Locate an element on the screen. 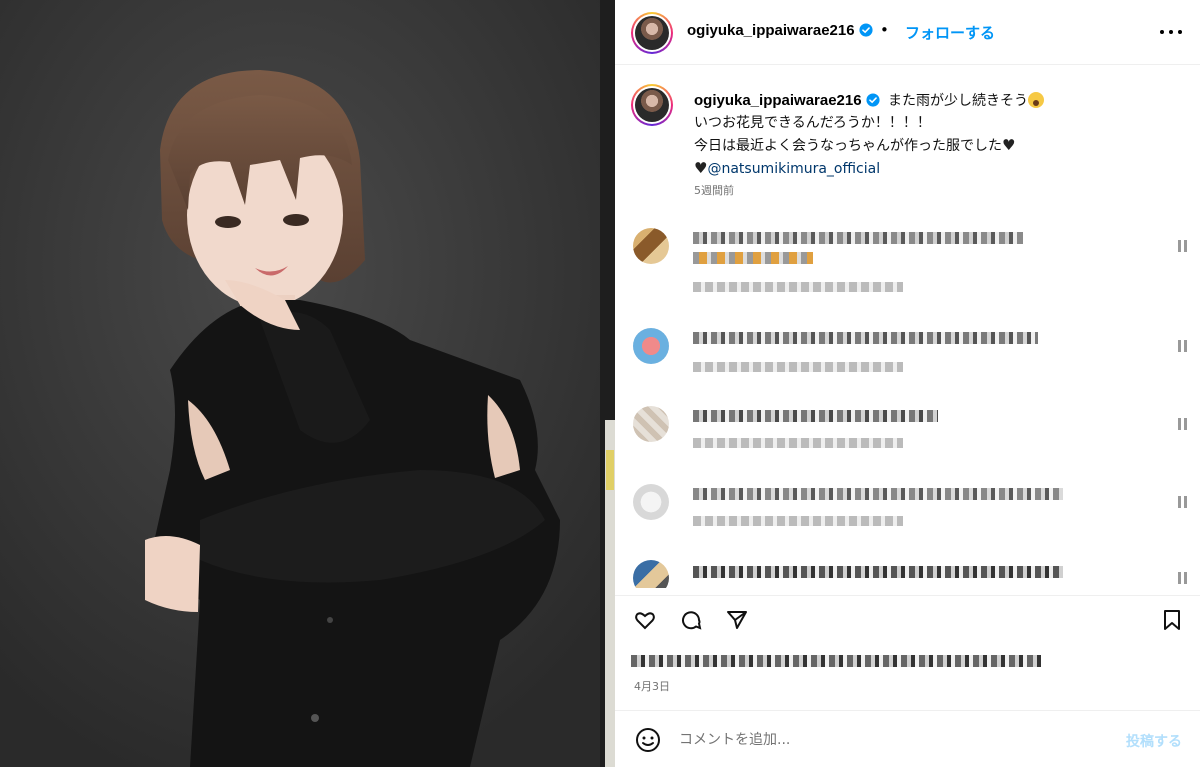  scream-emoji-icon is located at coordinates (1036, 100).